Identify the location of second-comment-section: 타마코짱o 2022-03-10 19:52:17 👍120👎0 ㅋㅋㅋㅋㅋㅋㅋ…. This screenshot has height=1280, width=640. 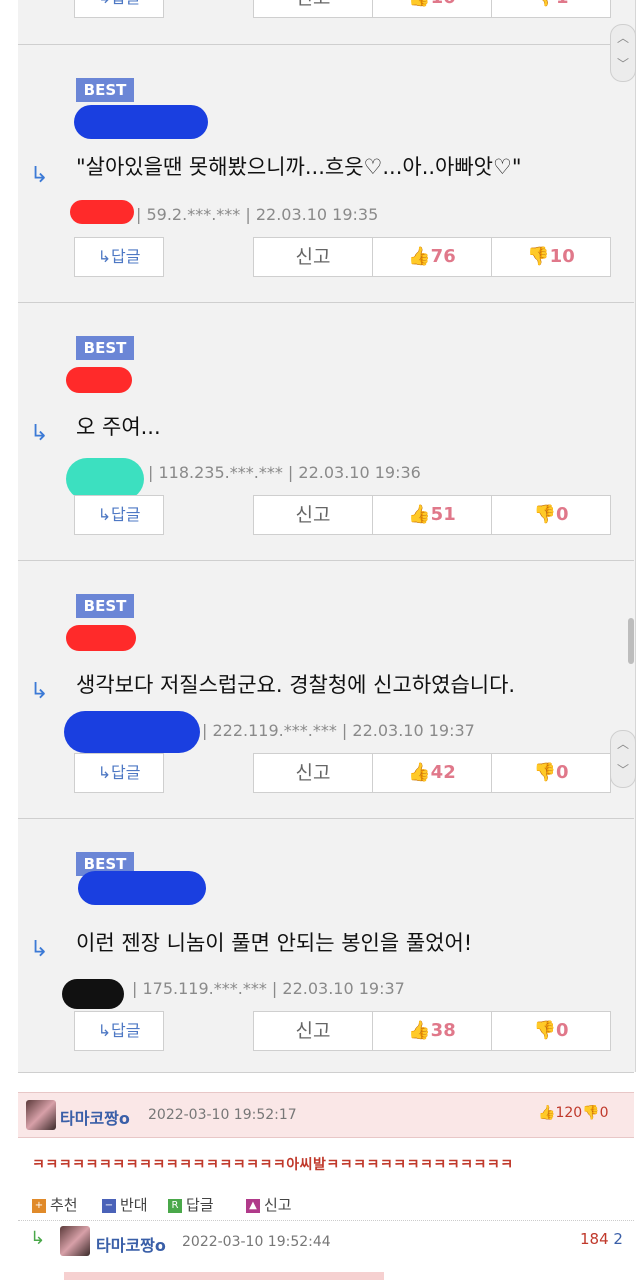
(326, 1186).